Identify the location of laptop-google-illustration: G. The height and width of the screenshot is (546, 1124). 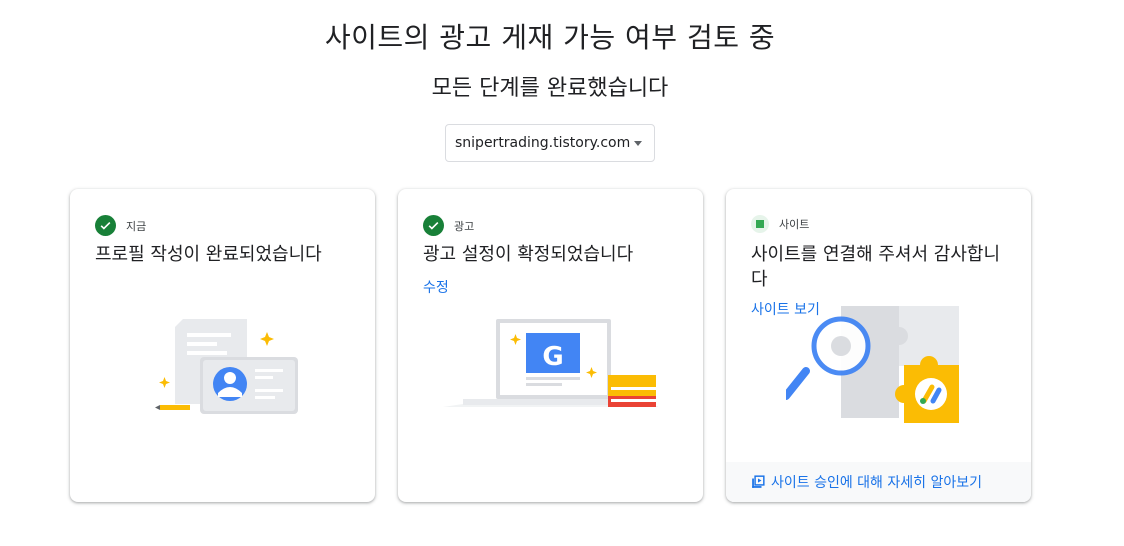
(550, 363).